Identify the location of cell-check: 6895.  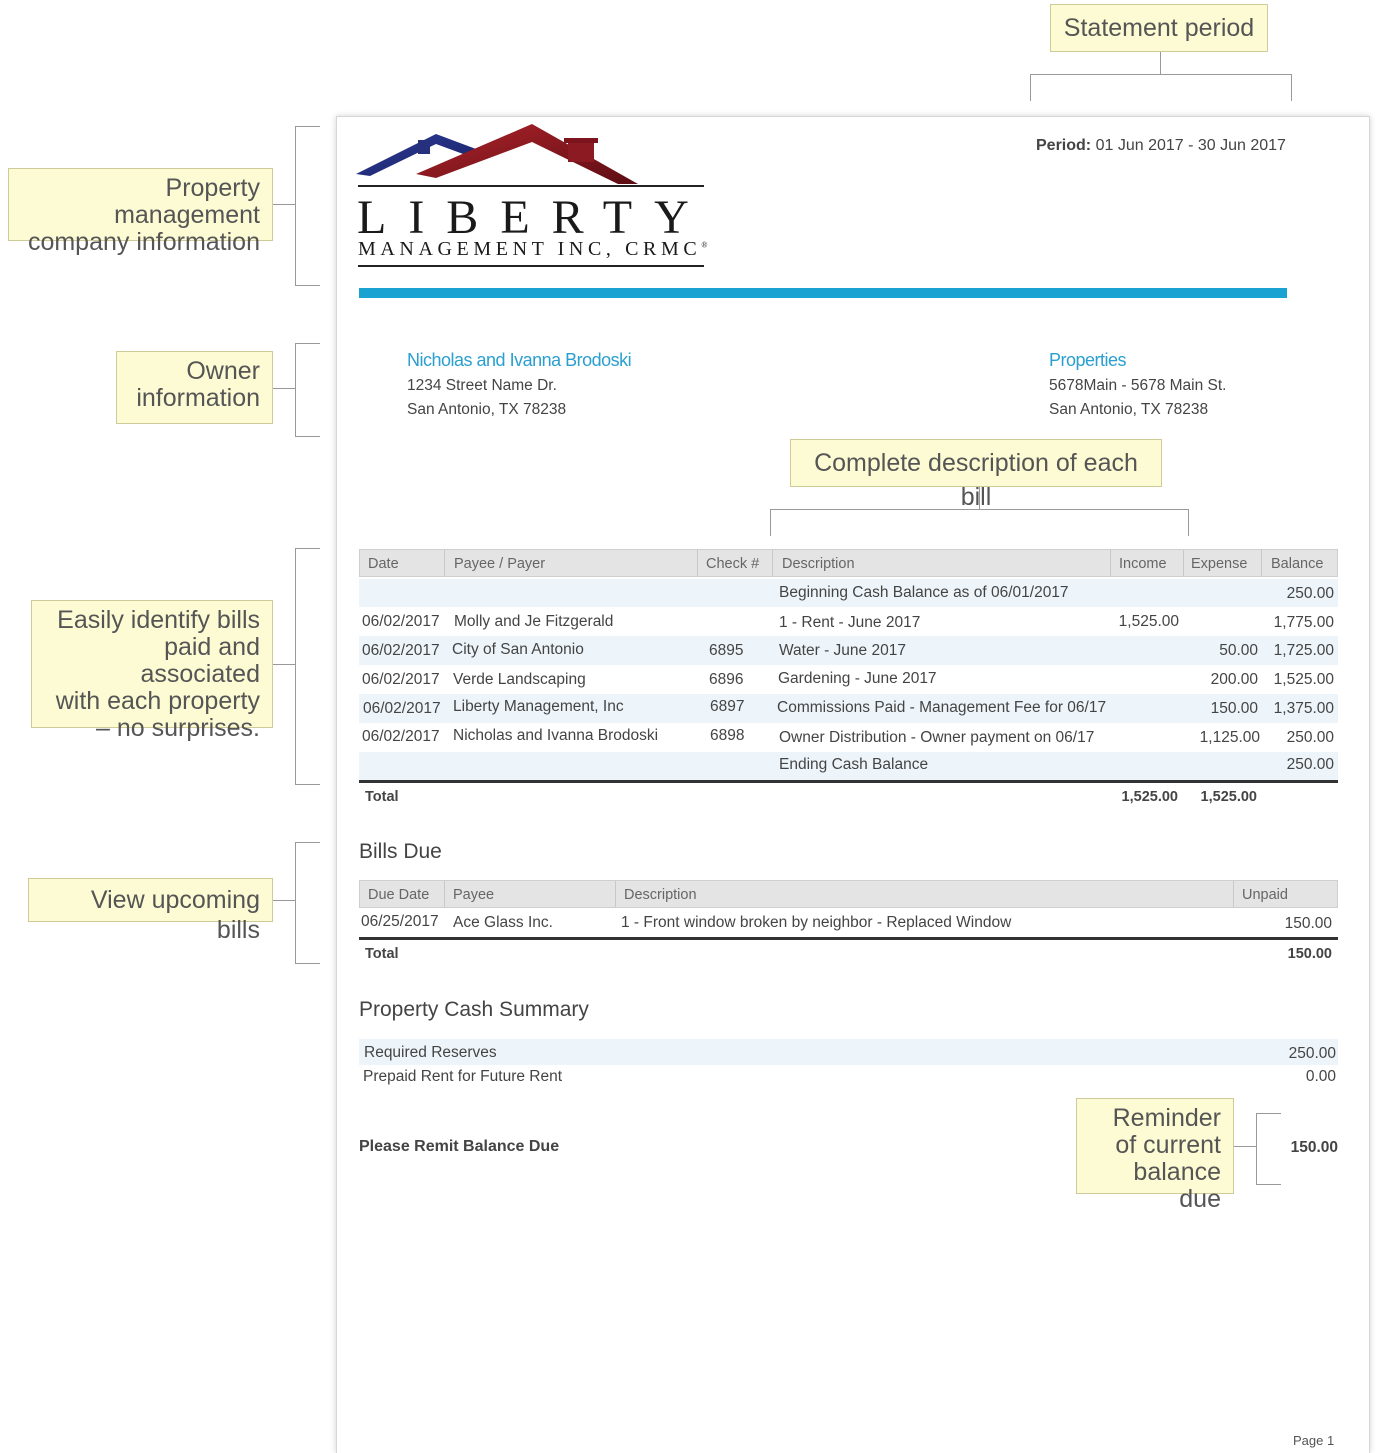
(726, 650).